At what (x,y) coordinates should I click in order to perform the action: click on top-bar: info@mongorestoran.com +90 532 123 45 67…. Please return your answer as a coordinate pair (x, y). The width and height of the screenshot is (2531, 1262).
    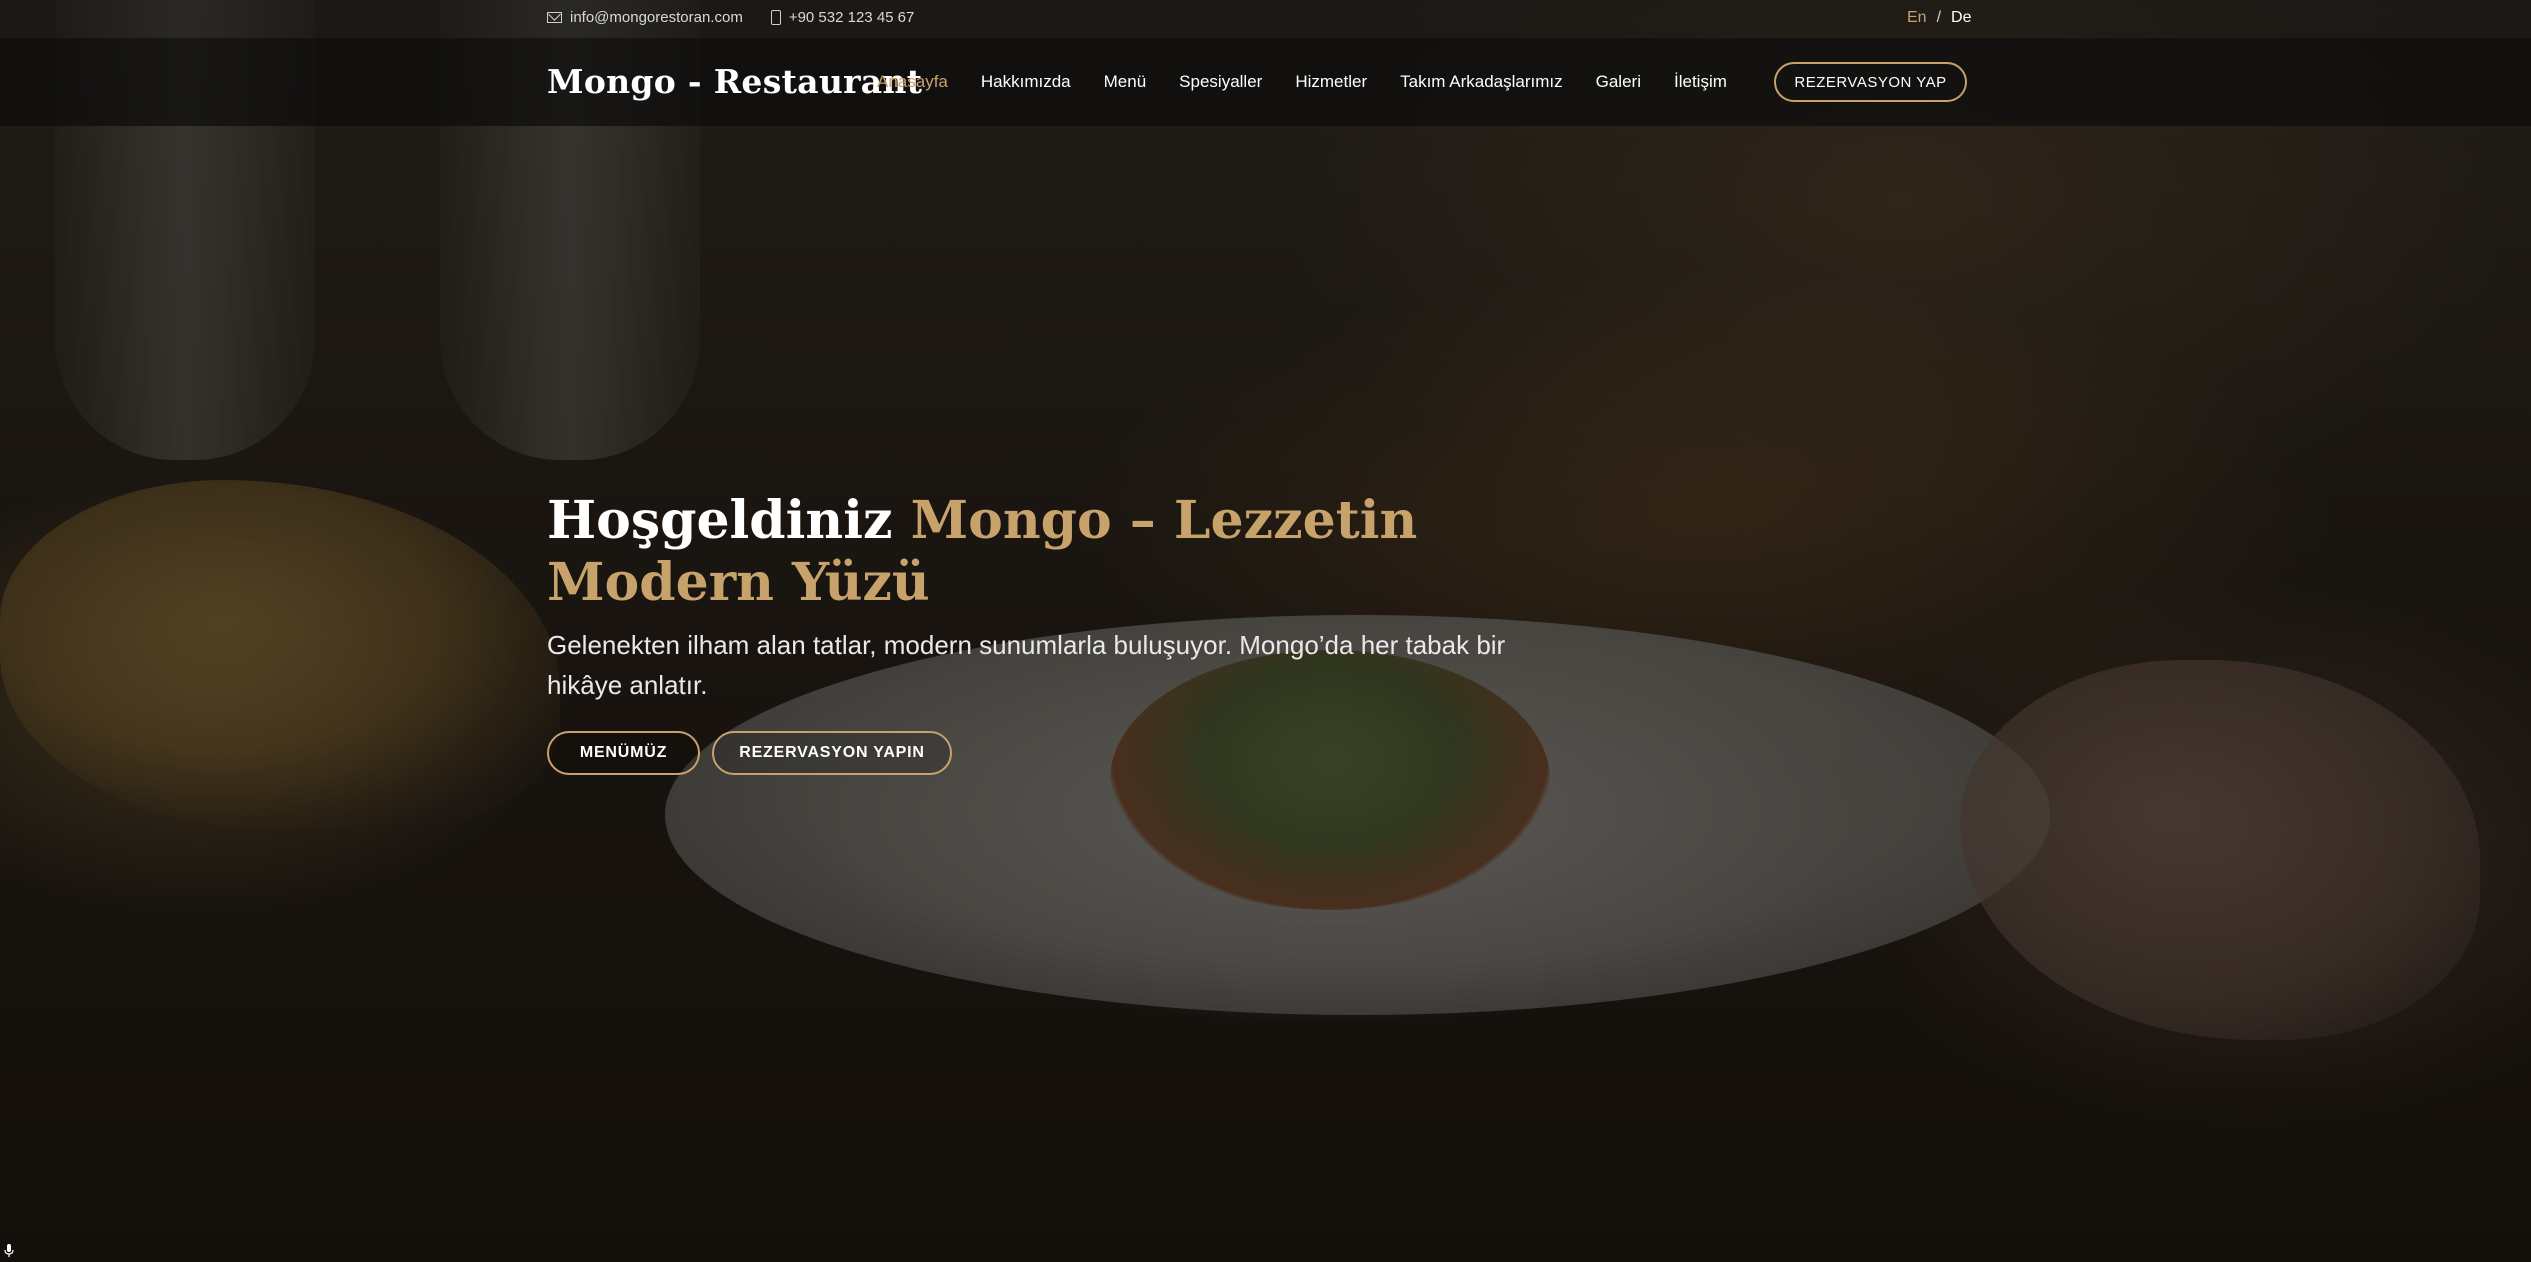
    Looking at the image, I should click on (1265, 19).